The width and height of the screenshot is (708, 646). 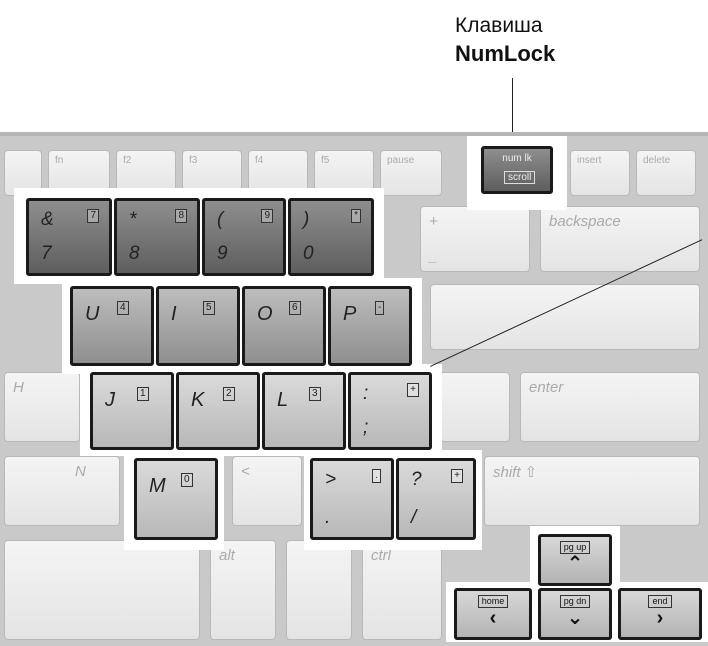 I want to click on numpad-label: 0, so click(x=187, y=480).